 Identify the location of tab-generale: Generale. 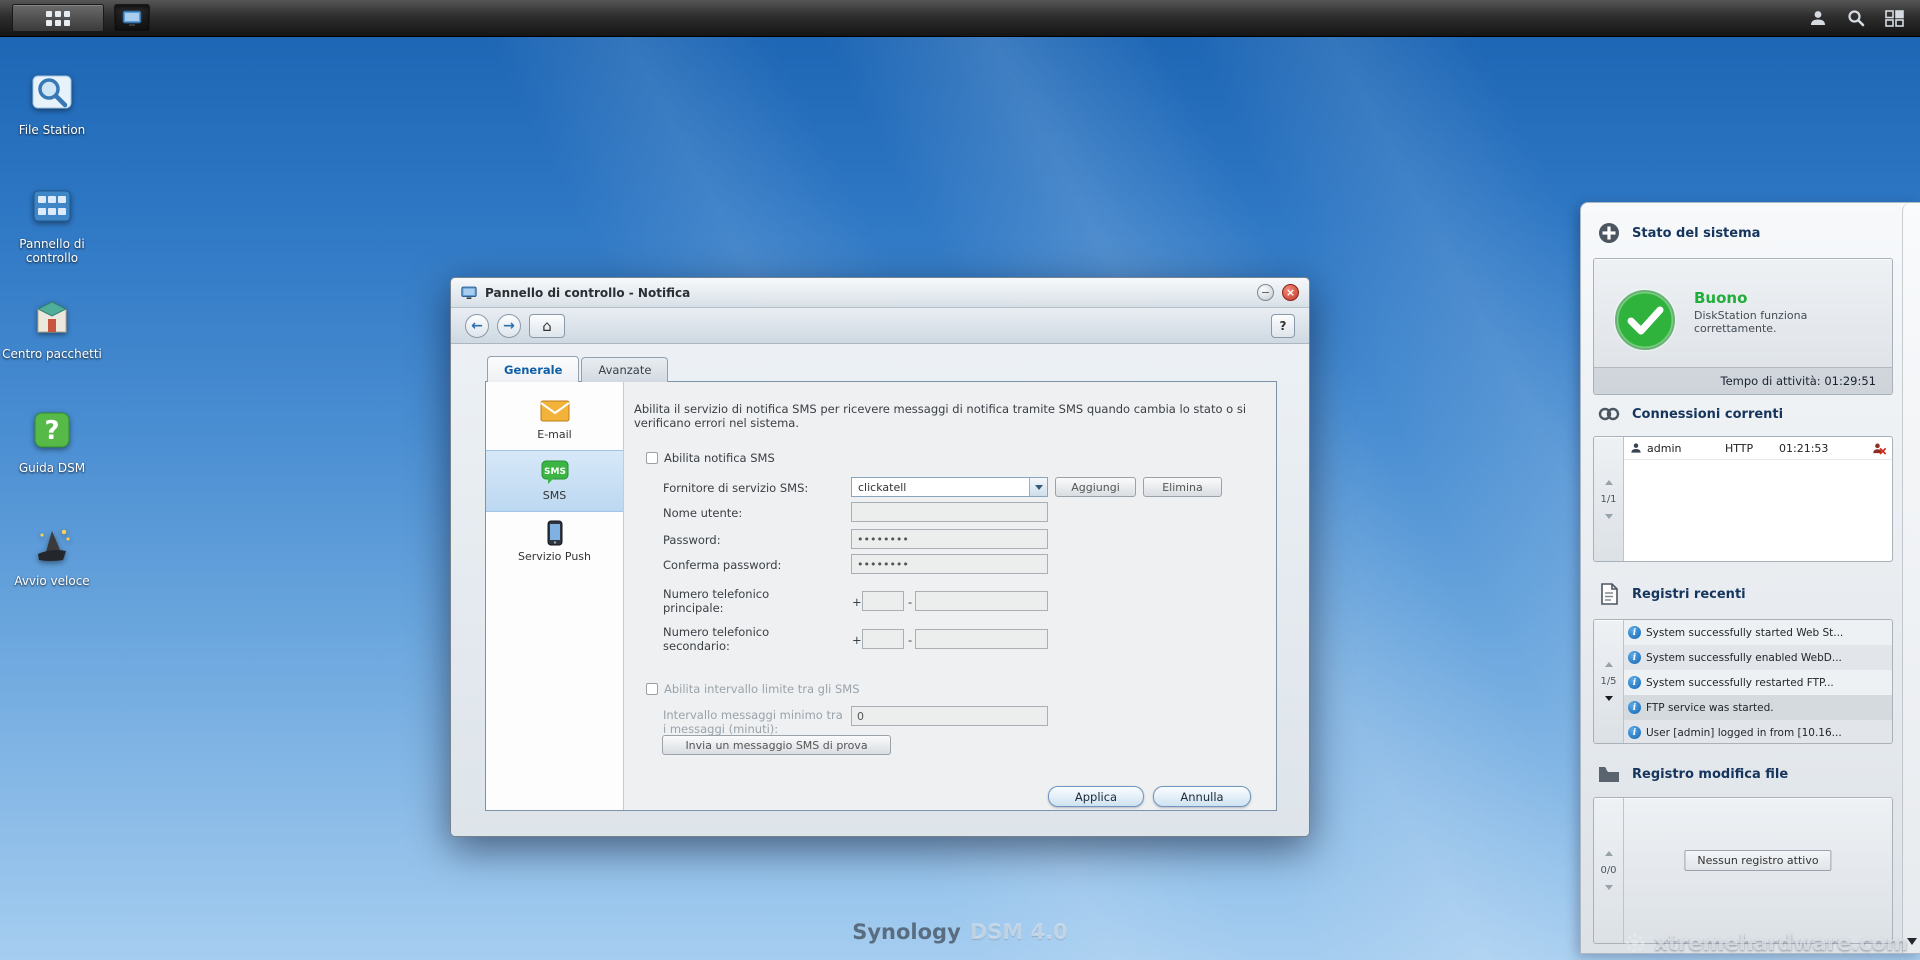
(533, 369).